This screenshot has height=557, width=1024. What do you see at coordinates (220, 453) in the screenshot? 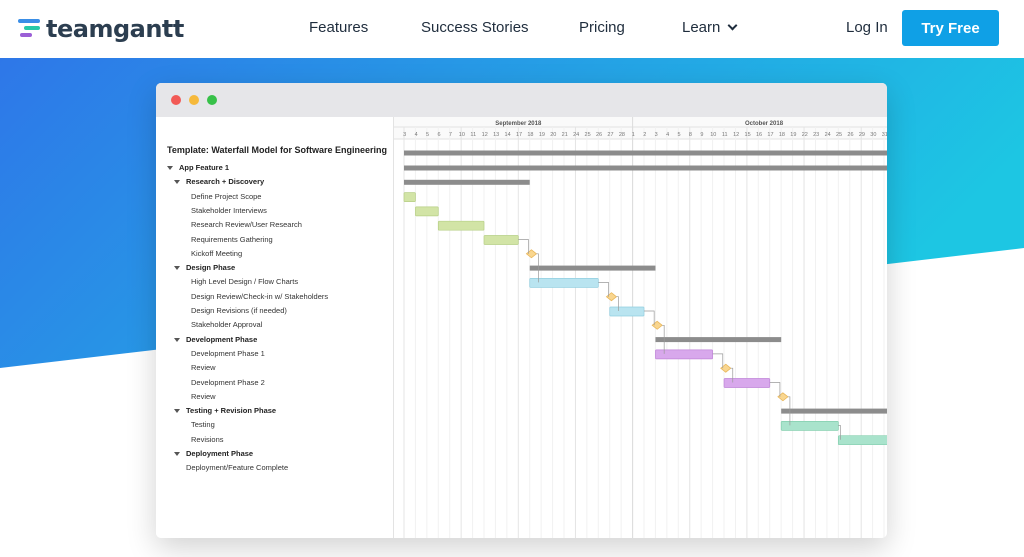
I see `task-label: Deployment Phase` at bounding box center [220, 453].